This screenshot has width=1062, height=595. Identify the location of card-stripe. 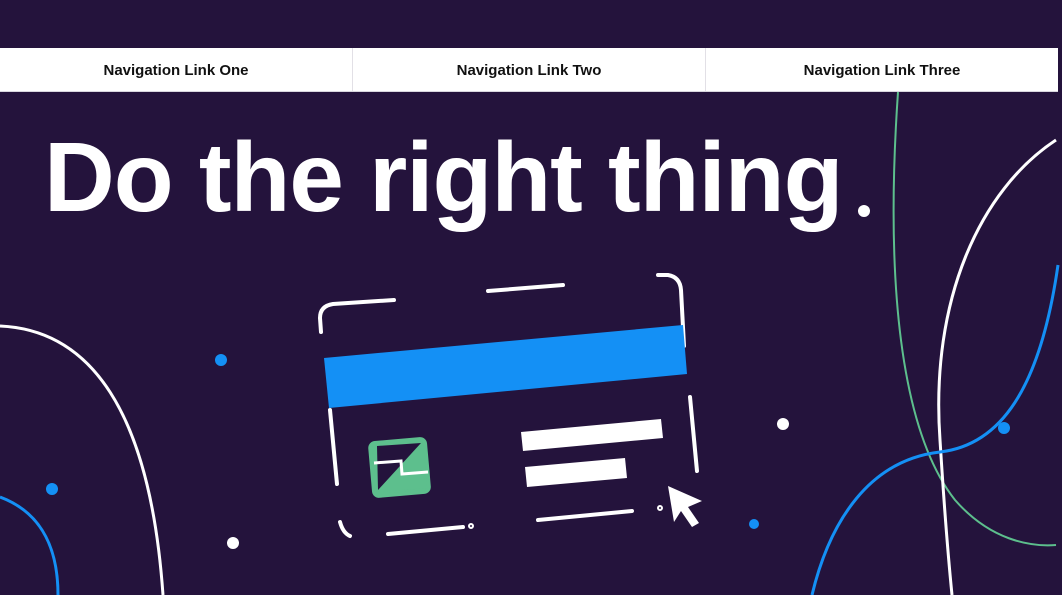
(505, 366).